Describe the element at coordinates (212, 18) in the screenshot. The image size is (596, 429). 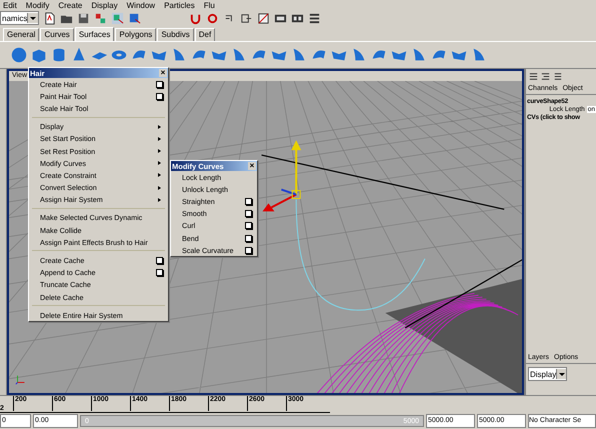
I see `circle-icon` at that location.